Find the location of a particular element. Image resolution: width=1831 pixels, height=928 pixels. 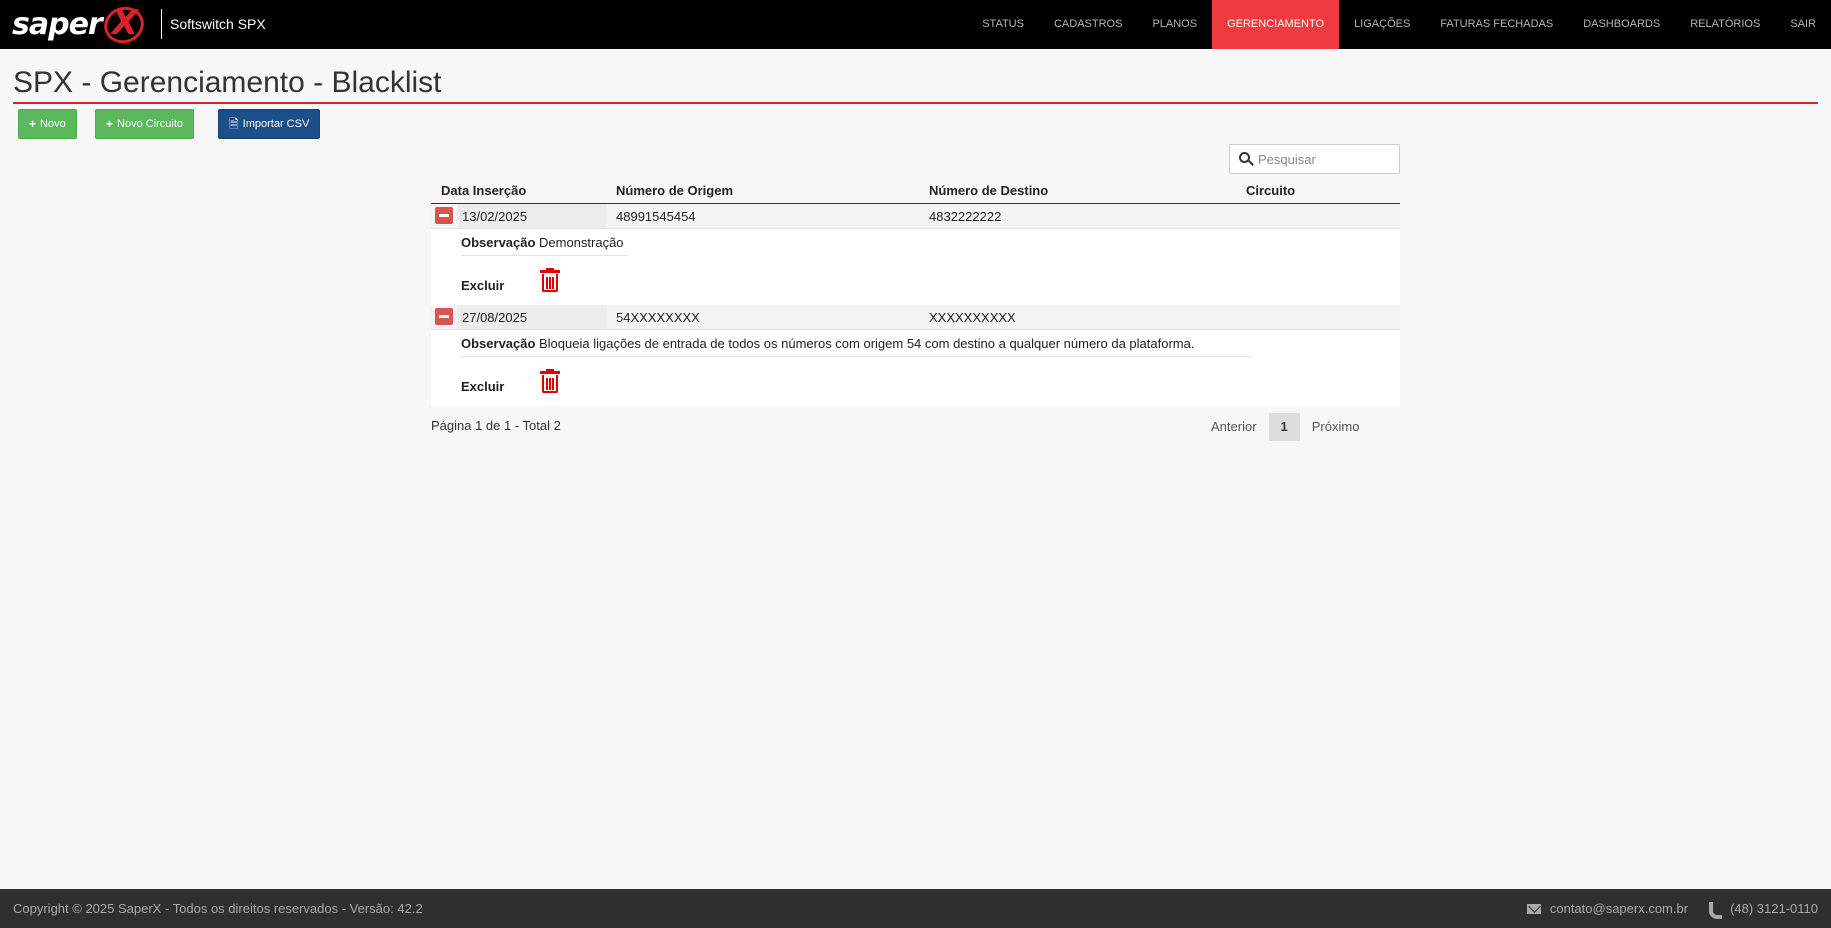

cell-origin: 54XXXXXXXX is located at coordinates (658, 317).